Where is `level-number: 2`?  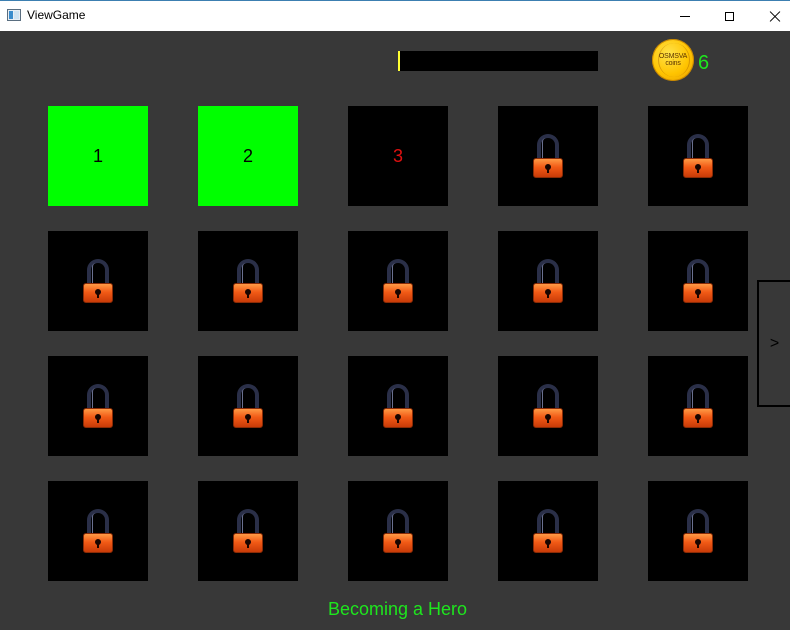
level-number: 2 is located at coordinates (247, 155).